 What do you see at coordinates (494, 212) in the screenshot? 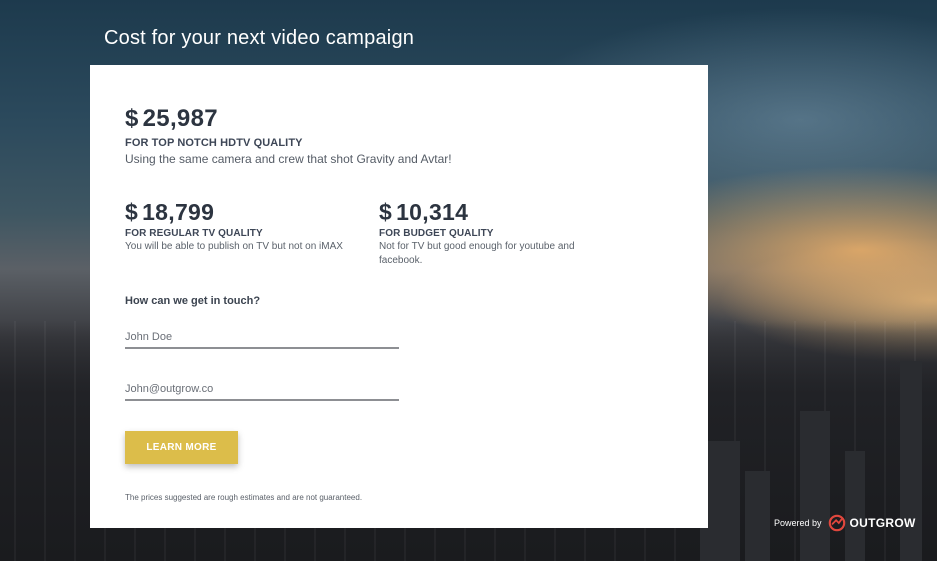
I see `budget-tier-price: $10,314` at bounding box center [494, 212].